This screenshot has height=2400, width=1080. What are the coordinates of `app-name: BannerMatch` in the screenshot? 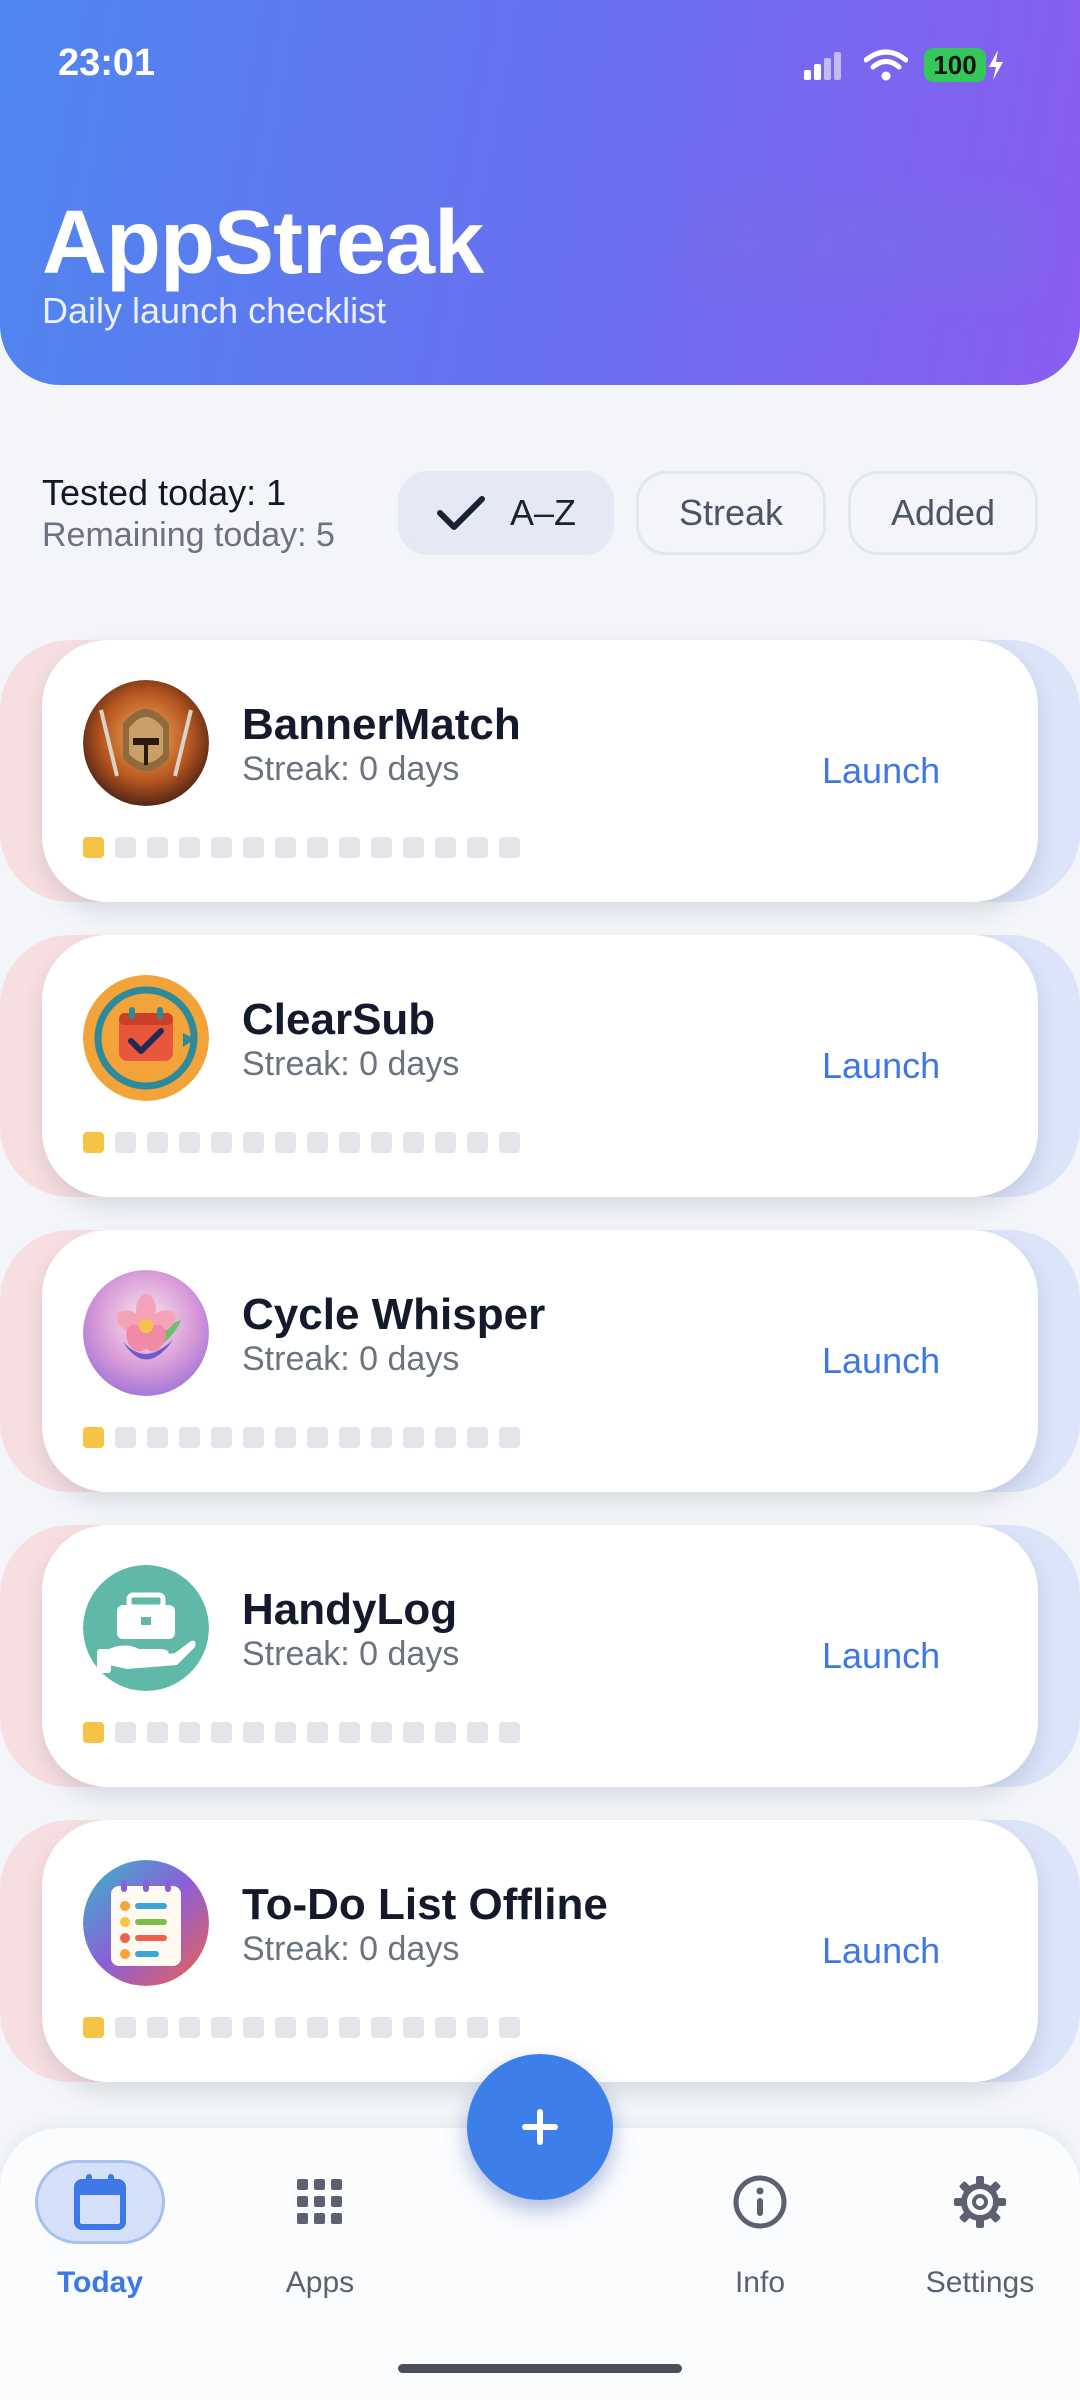 It's located at (381, 724).